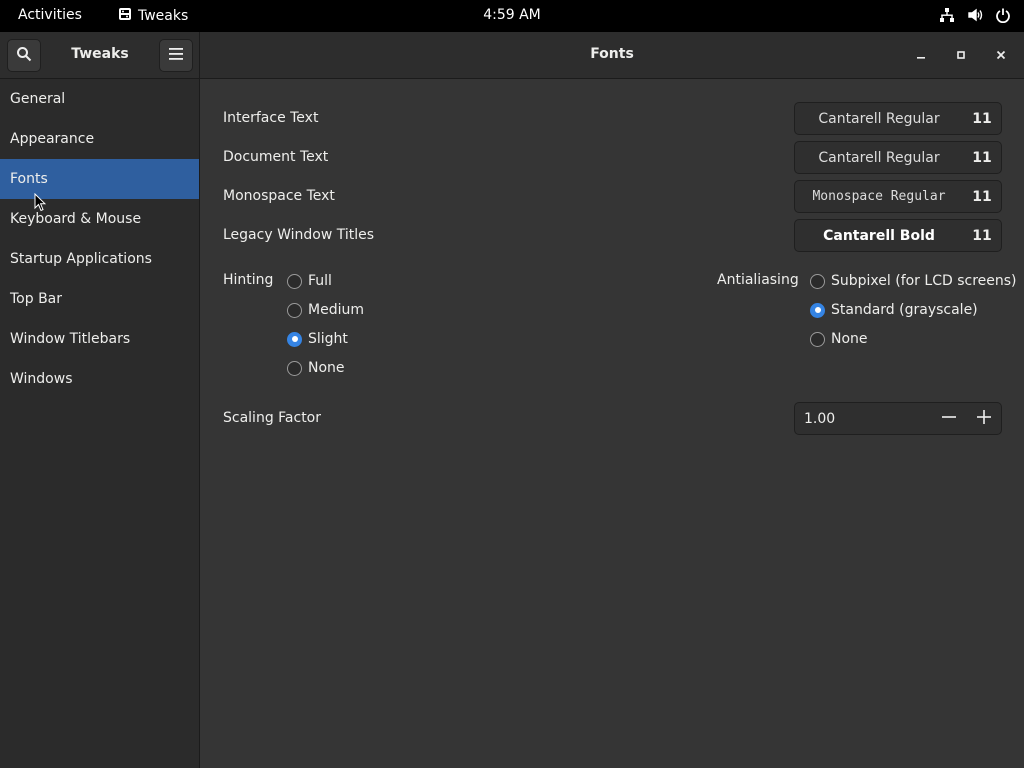 This screenshot has height=768, width=1024. Describe the element at coordinates (272, 418) in the screenshot. I see `scaling-factor-label: Scaling Factor` at that location.